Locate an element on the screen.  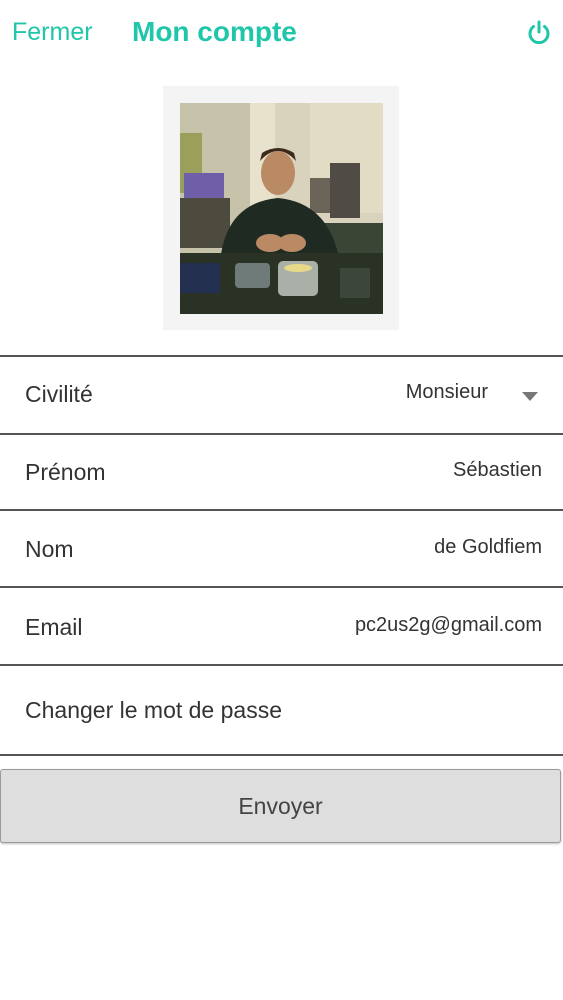
submit-button: Envoyer is located at coordinates (280, 806).